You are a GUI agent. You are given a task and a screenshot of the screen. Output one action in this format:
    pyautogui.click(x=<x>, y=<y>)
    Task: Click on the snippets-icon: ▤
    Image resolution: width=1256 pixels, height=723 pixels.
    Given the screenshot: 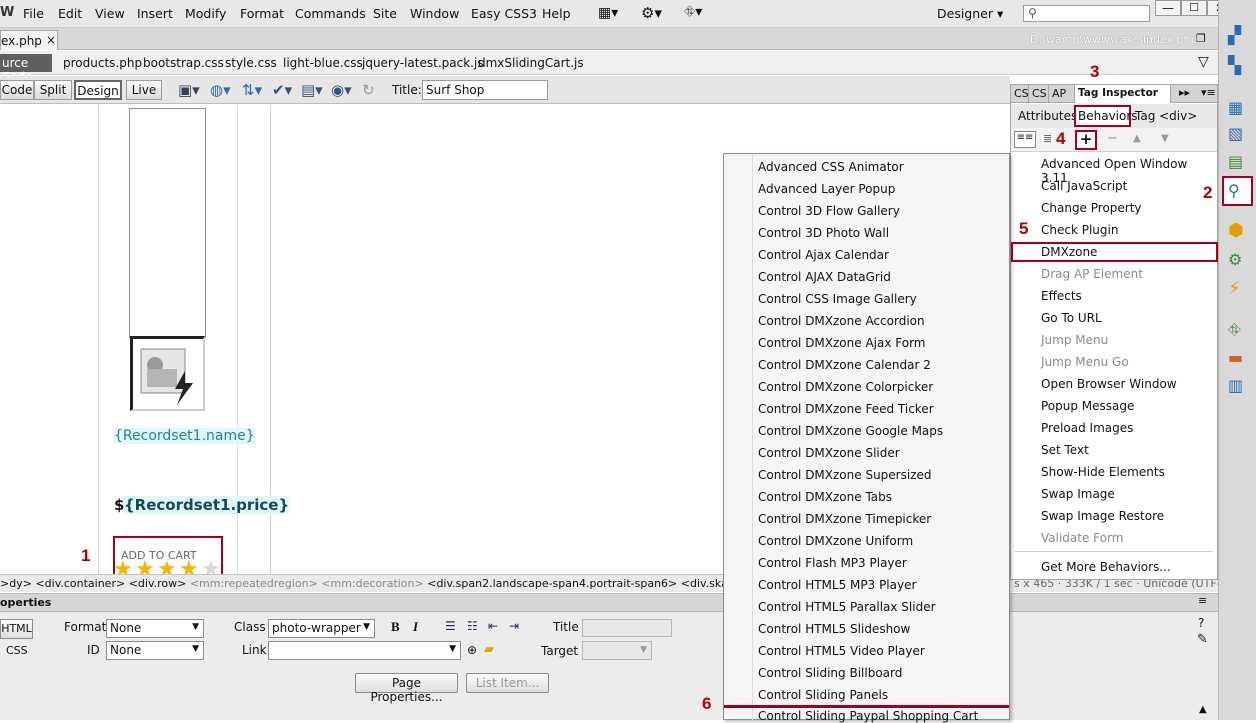 What is the action you would take?
    pyautogui.click(x=1238, y=162)
    